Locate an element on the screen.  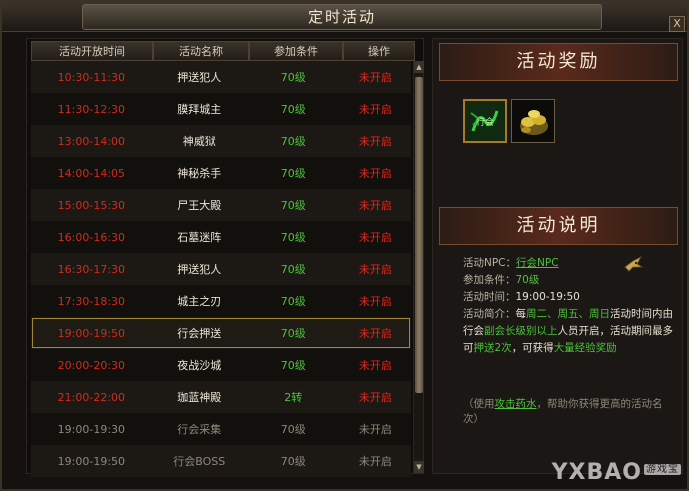
table-row: 13:00-14:00 神威狱 70级 未开启 is located at coordinates (221, 141).